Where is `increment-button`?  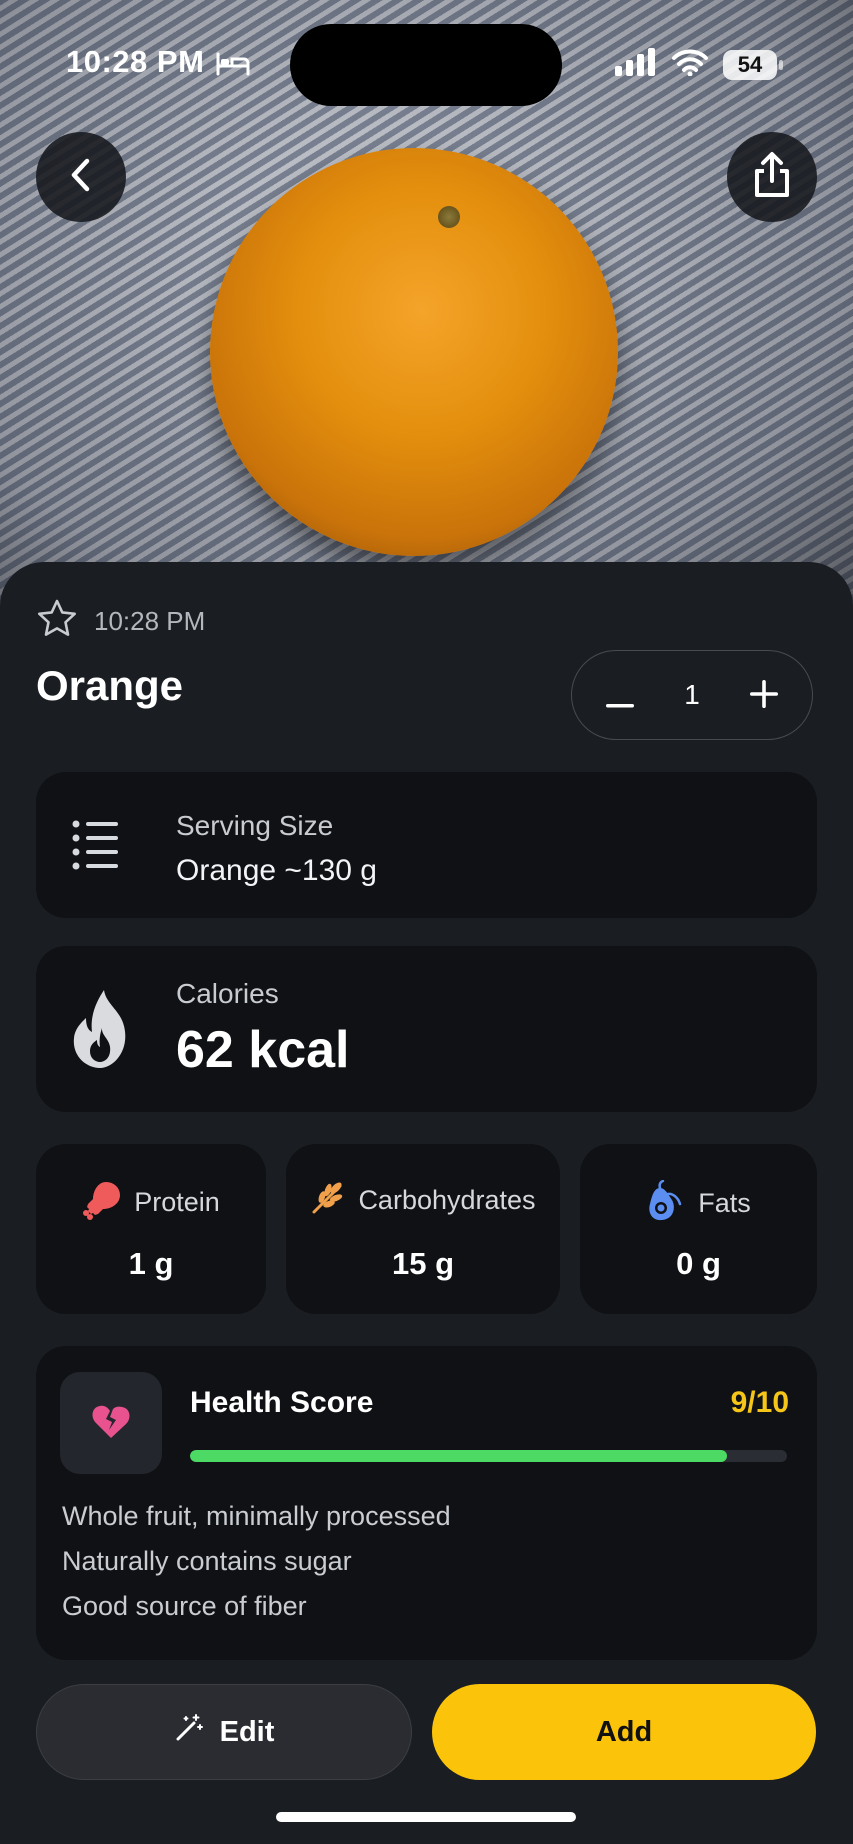
increment-button is located at coordinates (764, 695).